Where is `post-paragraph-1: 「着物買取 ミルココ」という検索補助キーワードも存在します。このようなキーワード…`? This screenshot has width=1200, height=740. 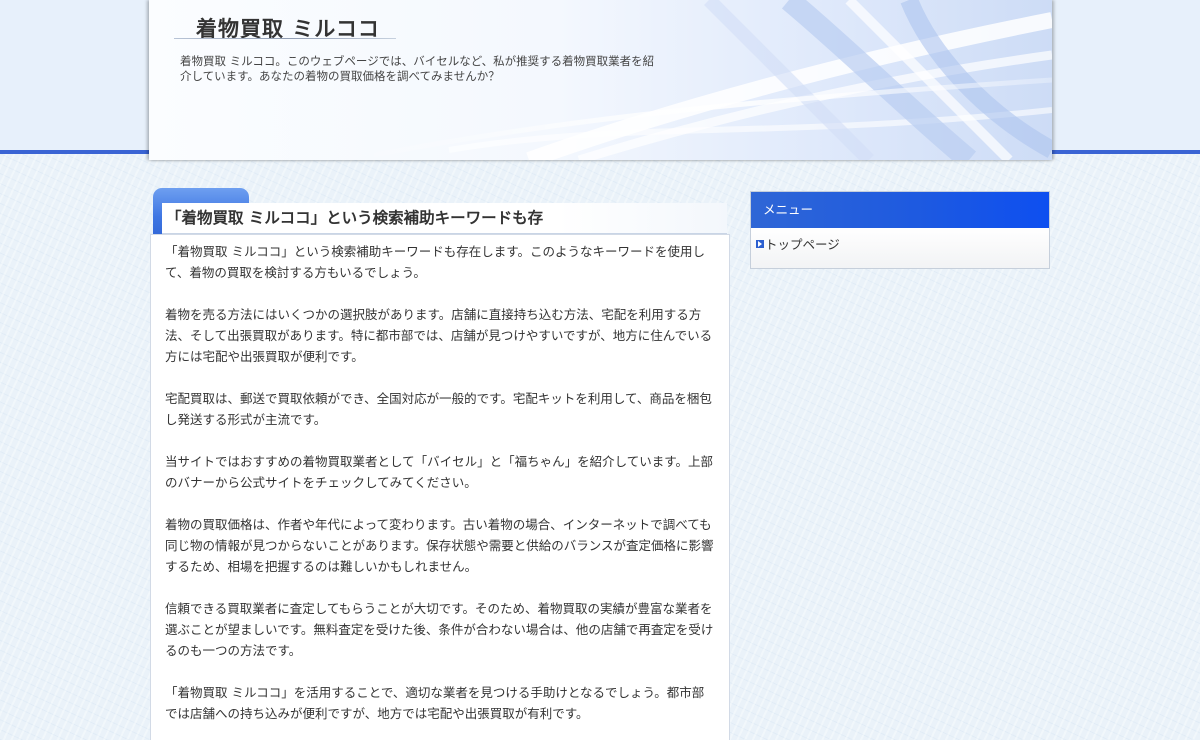 post-paragraph-1: 「着物買取 ミルココ」という検索補助キーワードも存在します。このようなキーワード… is located at coordinates (435, 262).